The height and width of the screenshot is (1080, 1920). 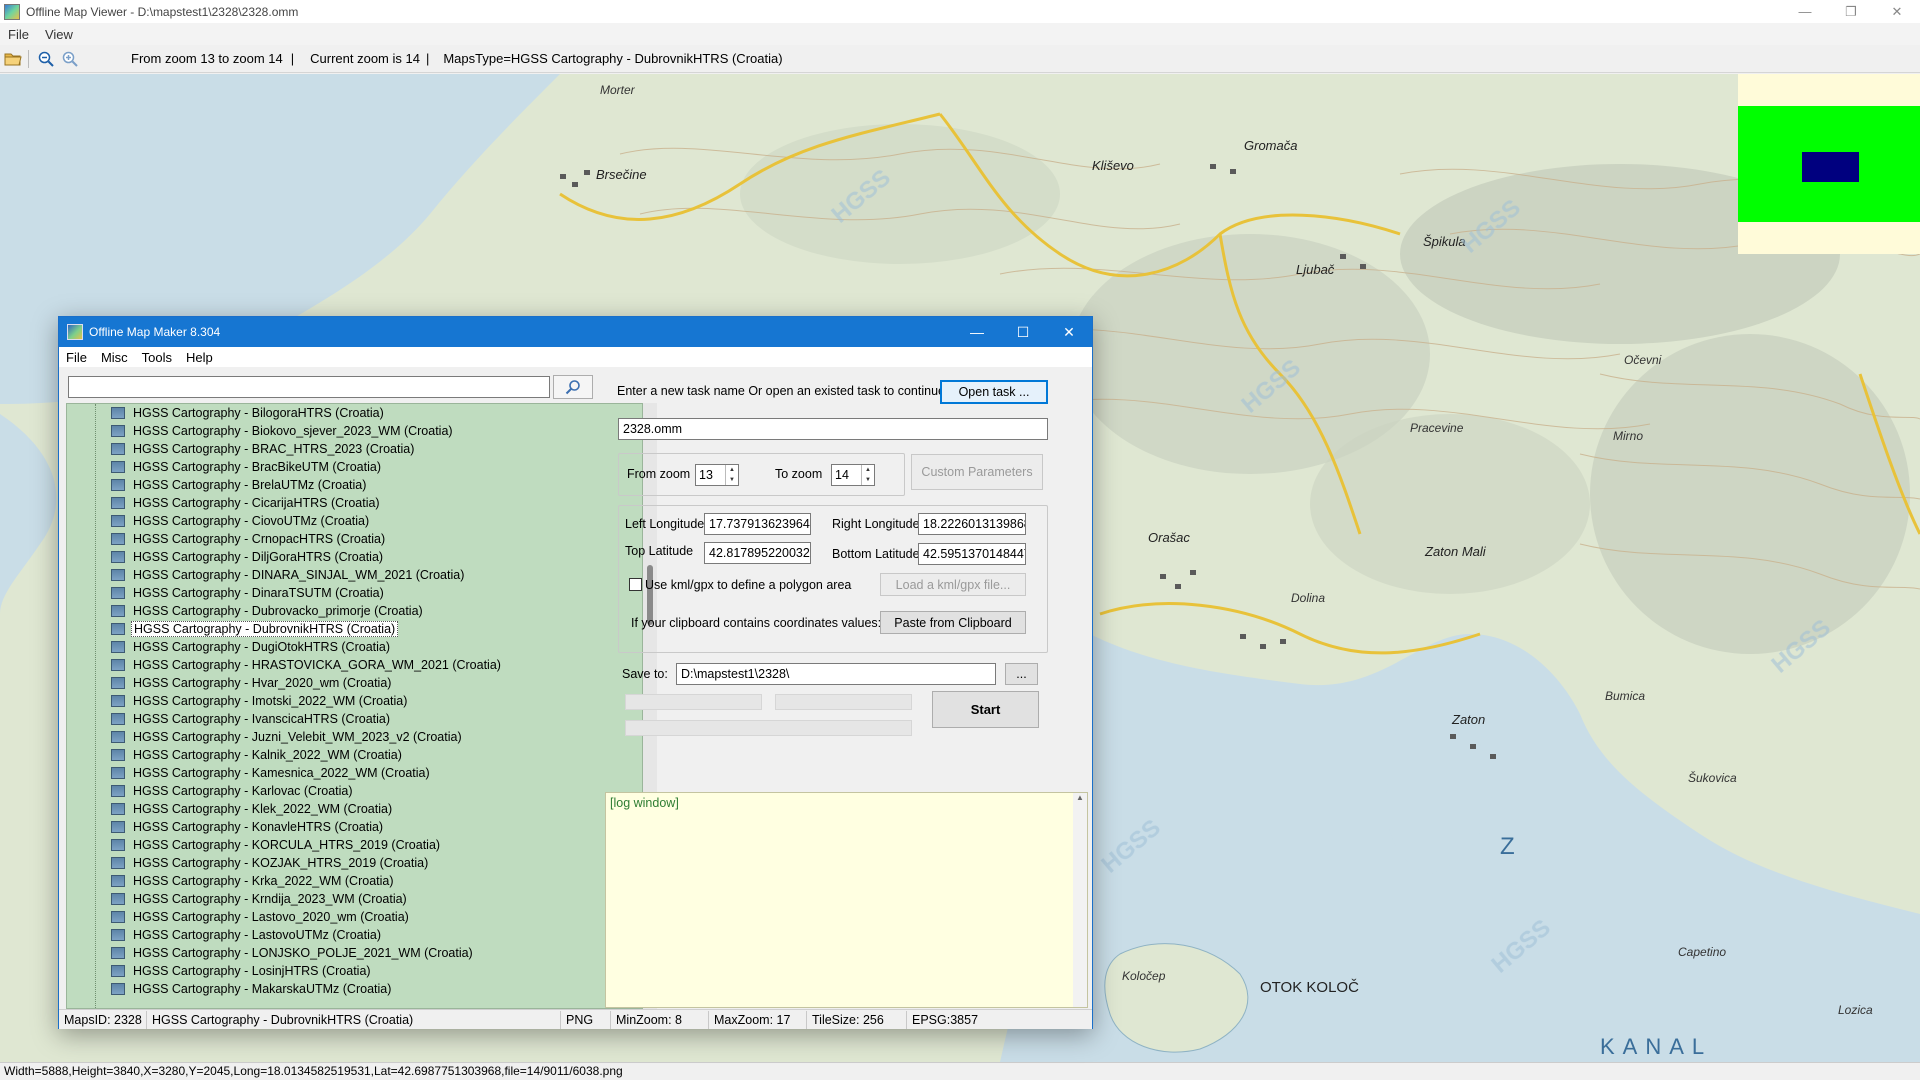 I want to click on to-zoom-value: 14, so click(x=842, y=475).